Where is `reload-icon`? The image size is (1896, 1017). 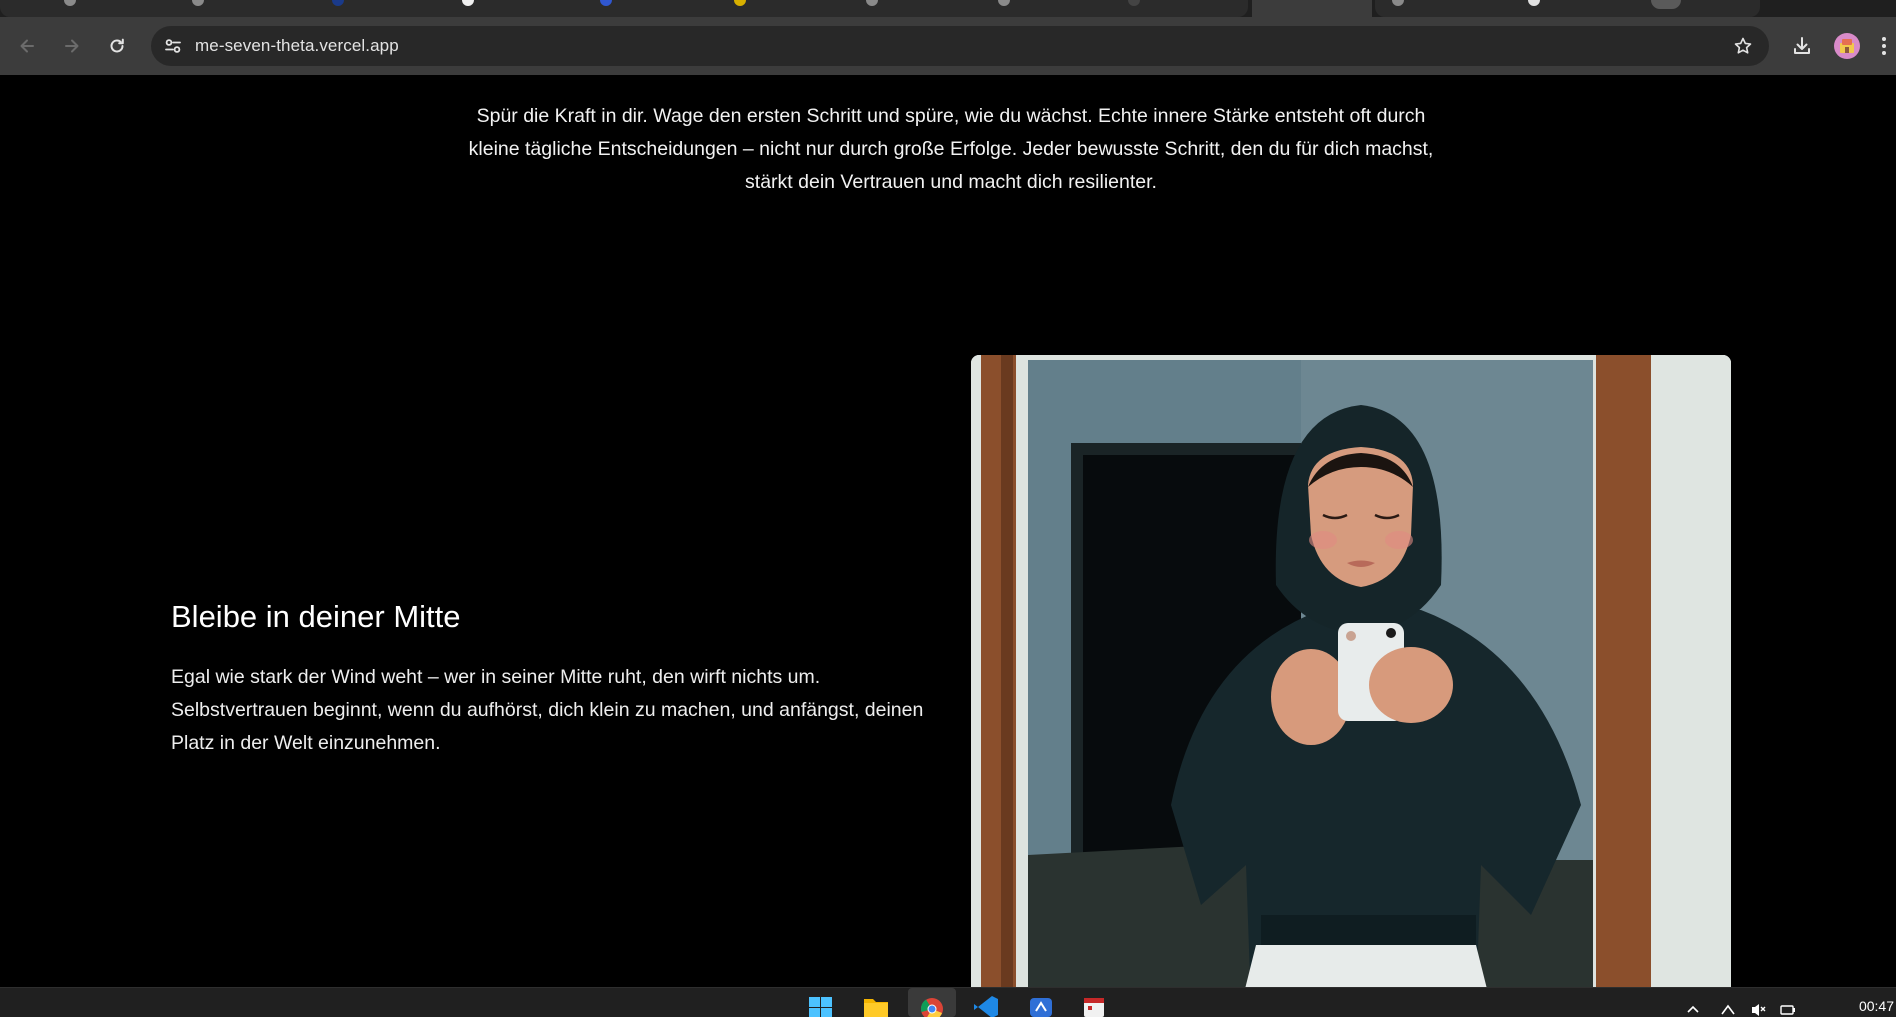
reload-icon is located at coordinates (117, 45).